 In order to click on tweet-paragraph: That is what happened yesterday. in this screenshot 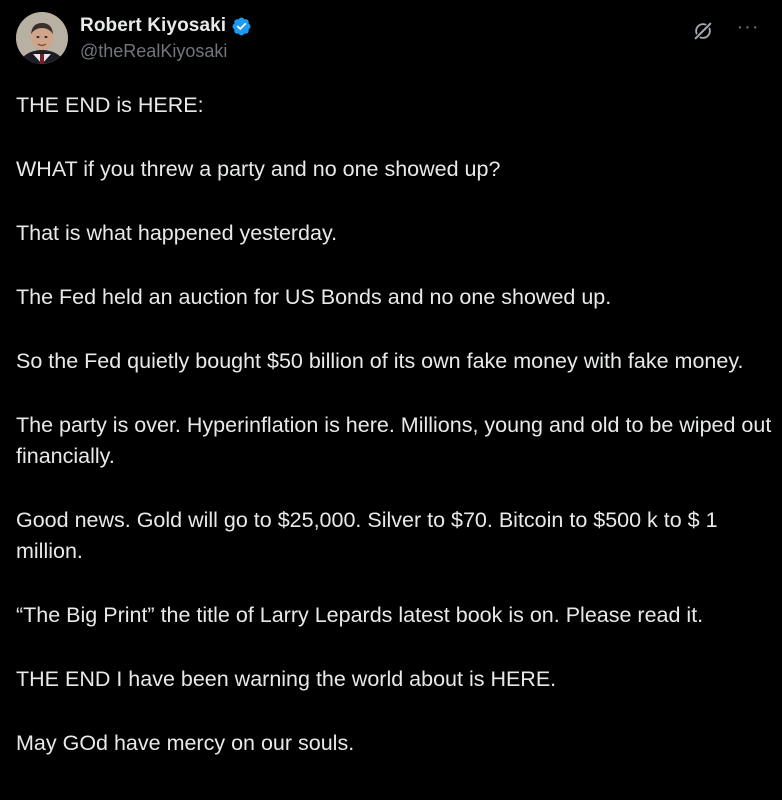, I will do `click(177, 233)`.